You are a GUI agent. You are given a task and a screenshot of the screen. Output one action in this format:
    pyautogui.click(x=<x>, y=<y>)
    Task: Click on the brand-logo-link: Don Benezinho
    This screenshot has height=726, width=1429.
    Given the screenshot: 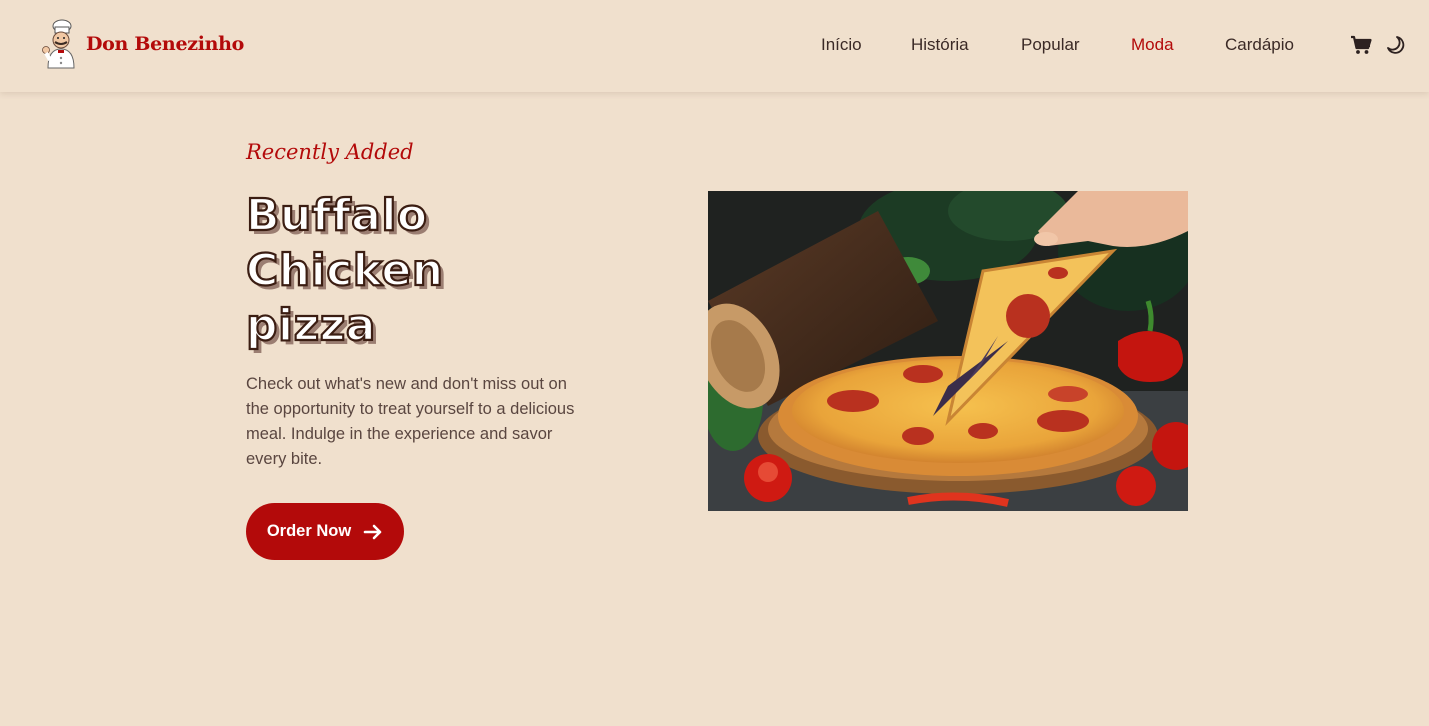 What is the action you would take?
    pyautogui.click(x=141, y=44)
    